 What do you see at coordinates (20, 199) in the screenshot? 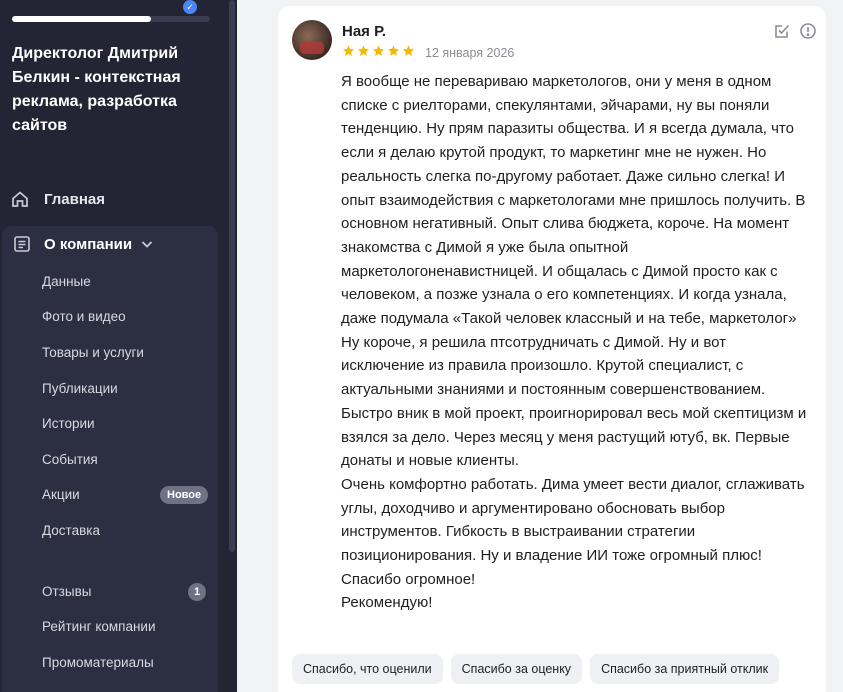
I see `home-icon` at bounding box center [20, 199].